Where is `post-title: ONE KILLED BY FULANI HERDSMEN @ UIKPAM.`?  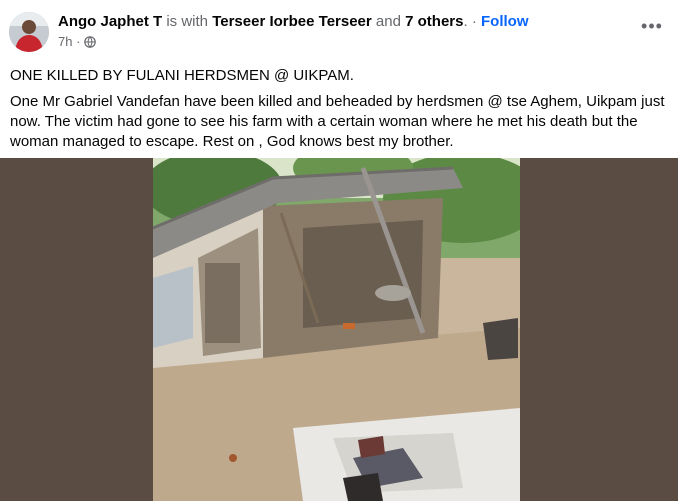
post-title: ONE KILLED BY FULANI HERDSMEN @ UIKPAM. is located at coordinates (182, 75).